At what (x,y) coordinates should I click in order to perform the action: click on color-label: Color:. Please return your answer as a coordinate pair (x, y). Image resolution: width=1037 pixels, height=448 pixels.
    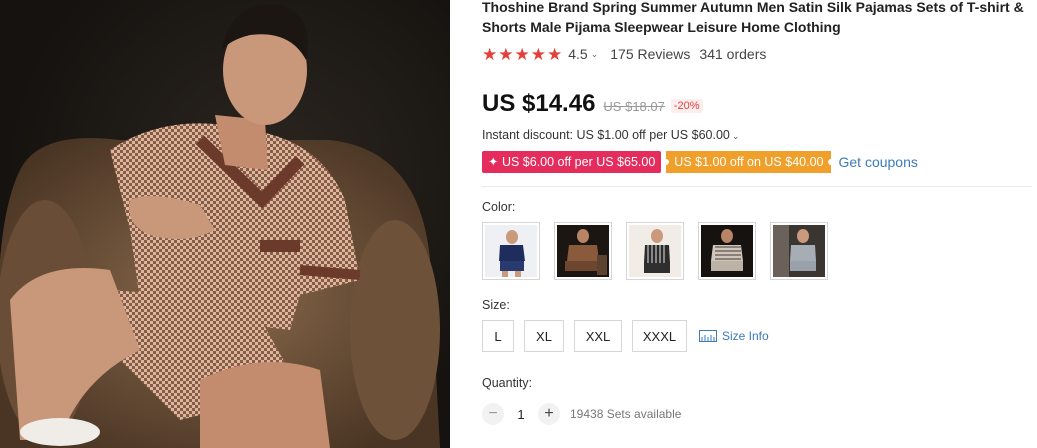
    Looking at the image, I should click on (499, 207).